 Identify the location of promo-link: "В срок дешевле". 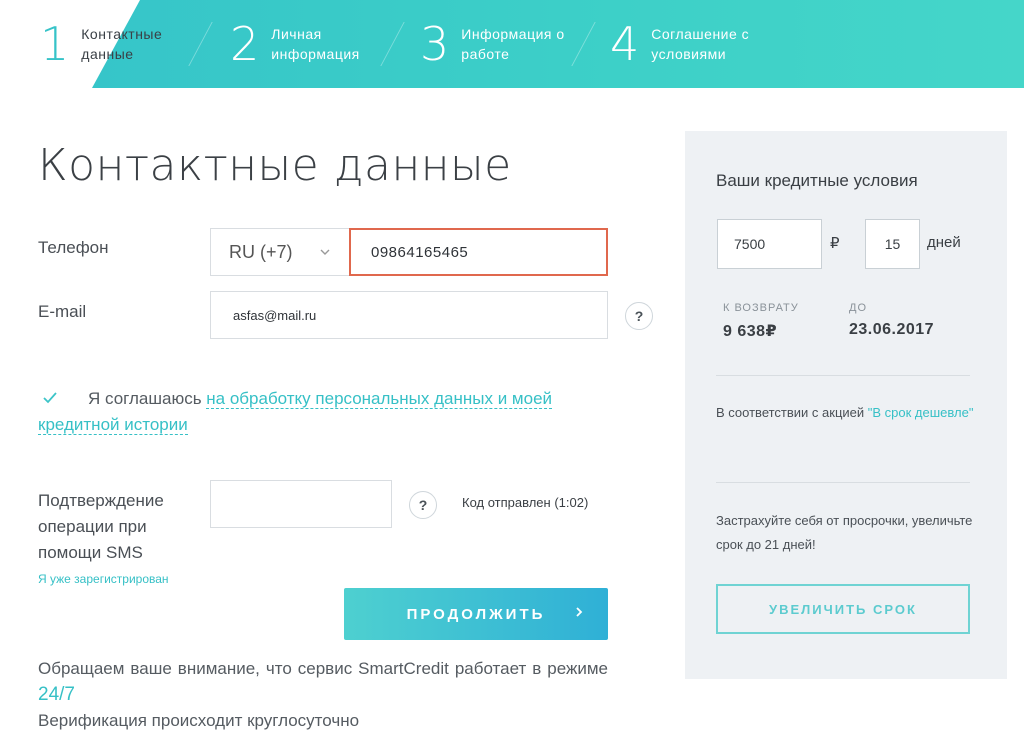
(921, 412).